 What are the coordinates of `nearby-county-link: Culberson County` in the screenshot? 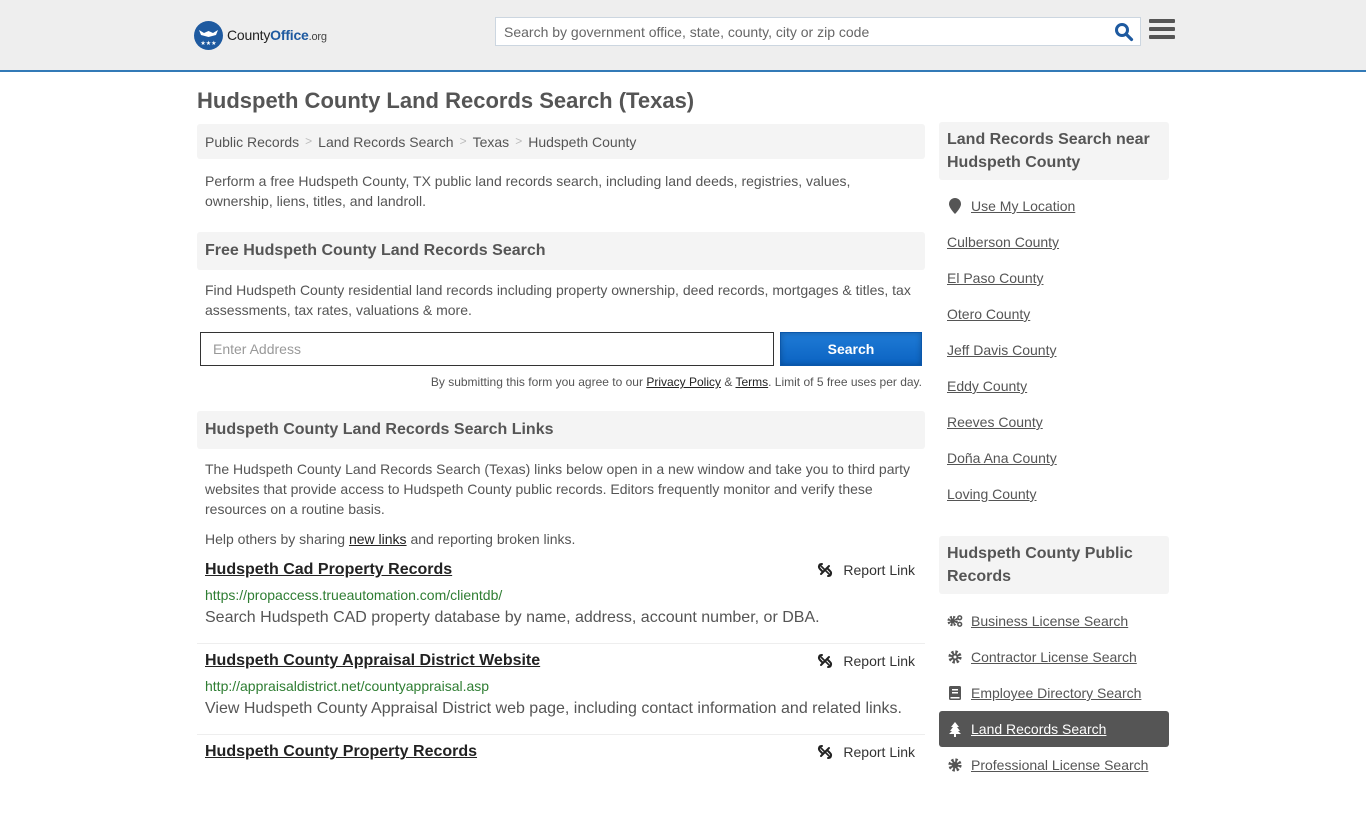 It's located at (1003, 242).